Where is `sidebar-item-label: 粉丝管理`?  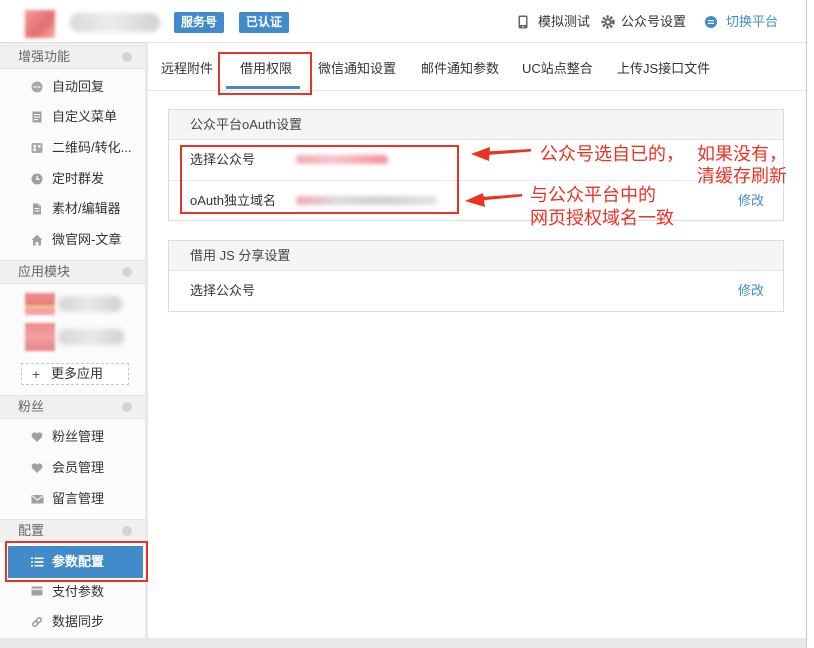
sidebar-item-label: 粉丝管理 is located at coordinates (78, 436).